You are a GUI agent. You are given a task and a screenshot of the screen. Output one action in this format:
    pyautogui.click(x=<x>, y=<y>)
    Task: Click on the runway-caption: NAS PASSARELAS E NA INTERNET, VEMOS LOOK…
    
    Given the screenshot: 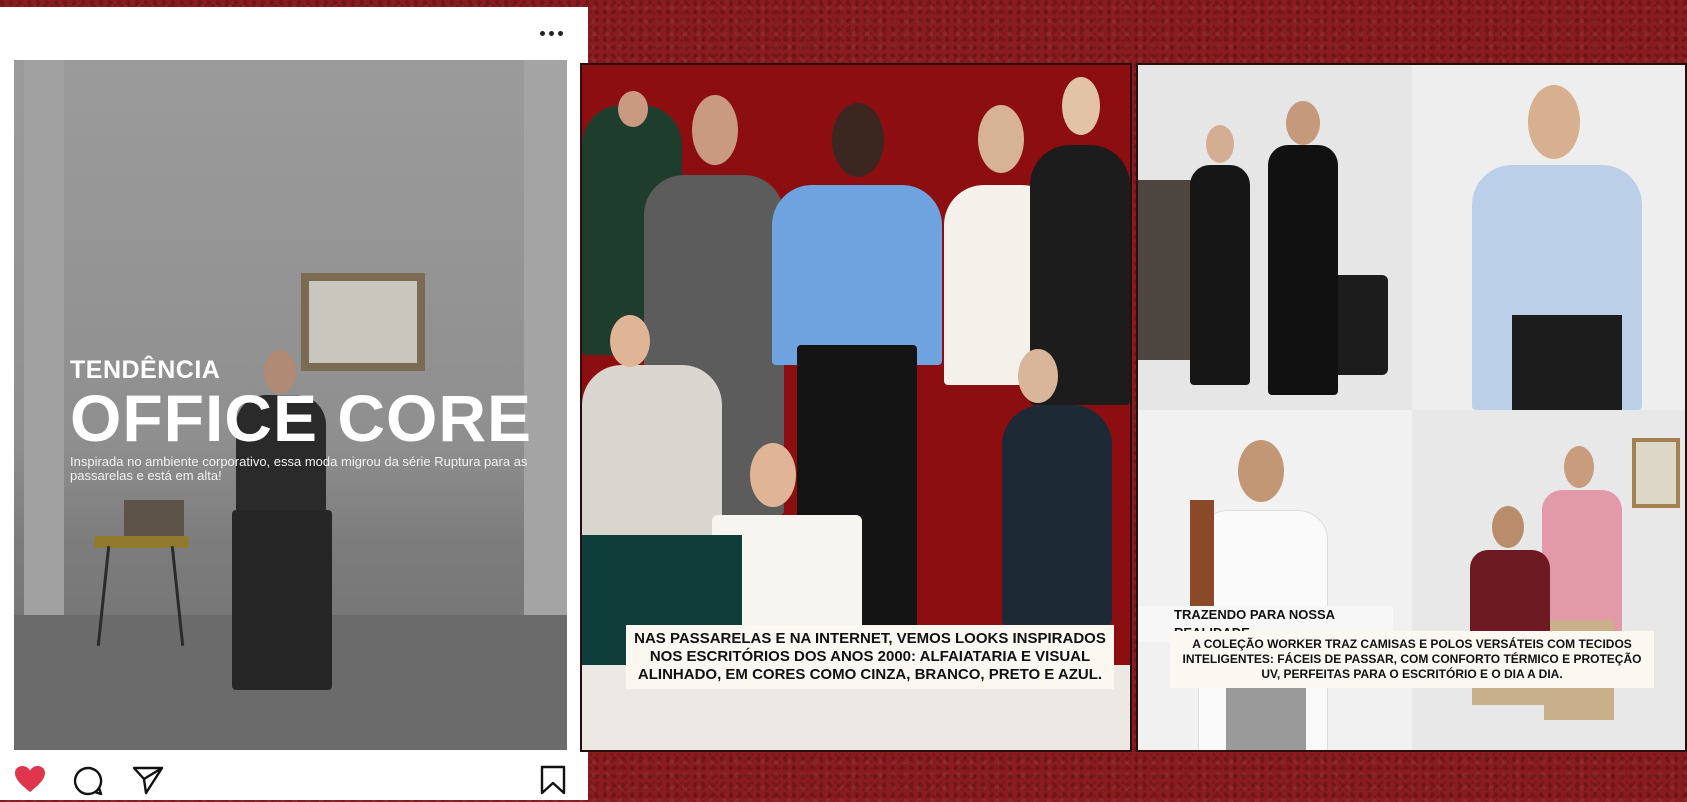 What is the action you would take?
    pyautogui.click(x=870, y=657)
    